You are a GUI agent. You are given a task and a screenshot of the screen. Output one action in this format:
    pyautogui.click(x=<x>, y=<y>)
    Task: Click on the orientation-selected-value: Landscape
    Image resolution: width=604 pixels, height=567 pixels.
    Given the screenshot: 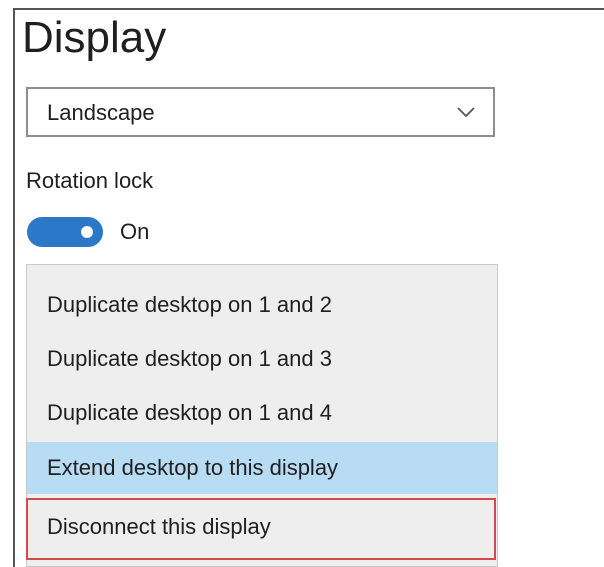 What is the action you would take?
    pyautogui.click(x=101, y=112)
    